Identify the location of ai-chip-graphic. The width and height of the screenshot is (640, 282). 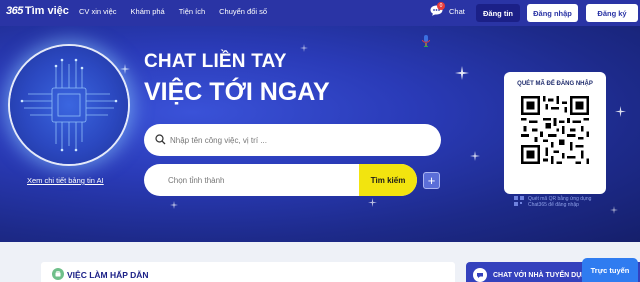
(69, 105).